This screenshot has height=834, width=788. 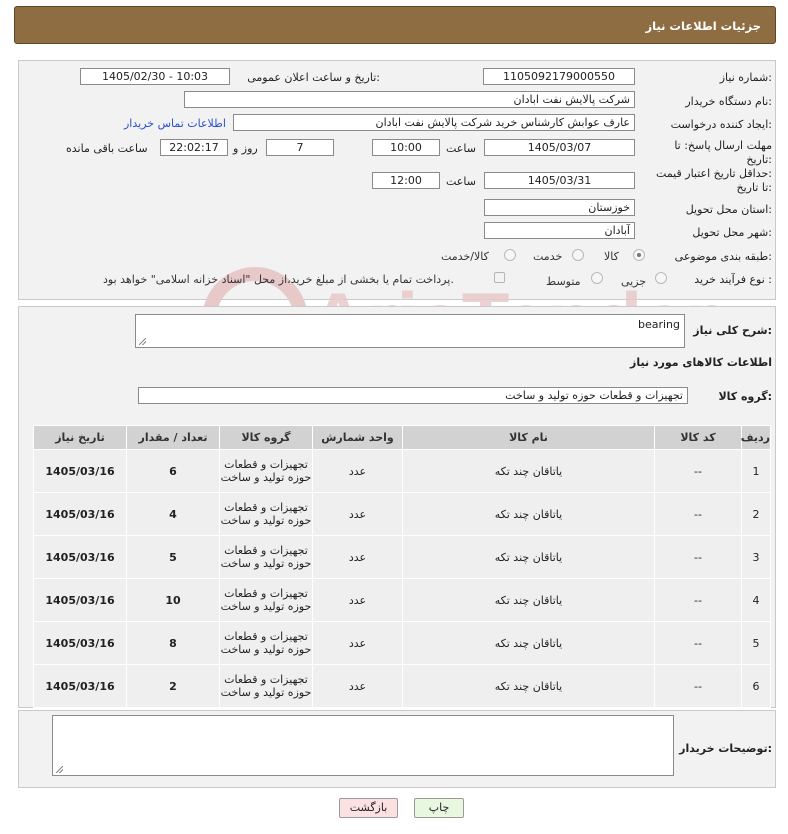 I want to click on buyer-contact-link: اطلاعات تماس خریدار, so click(x=175, y=123).